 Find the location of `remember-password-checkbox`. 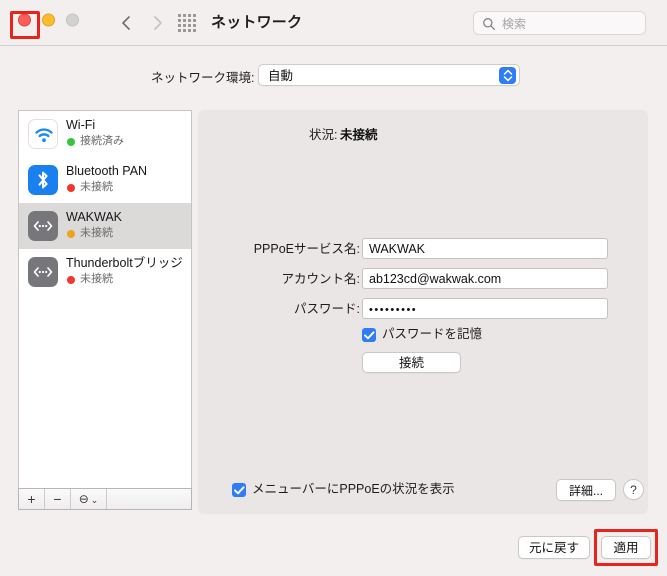

remember-password-checkbox is located at coordinates (369, 335).